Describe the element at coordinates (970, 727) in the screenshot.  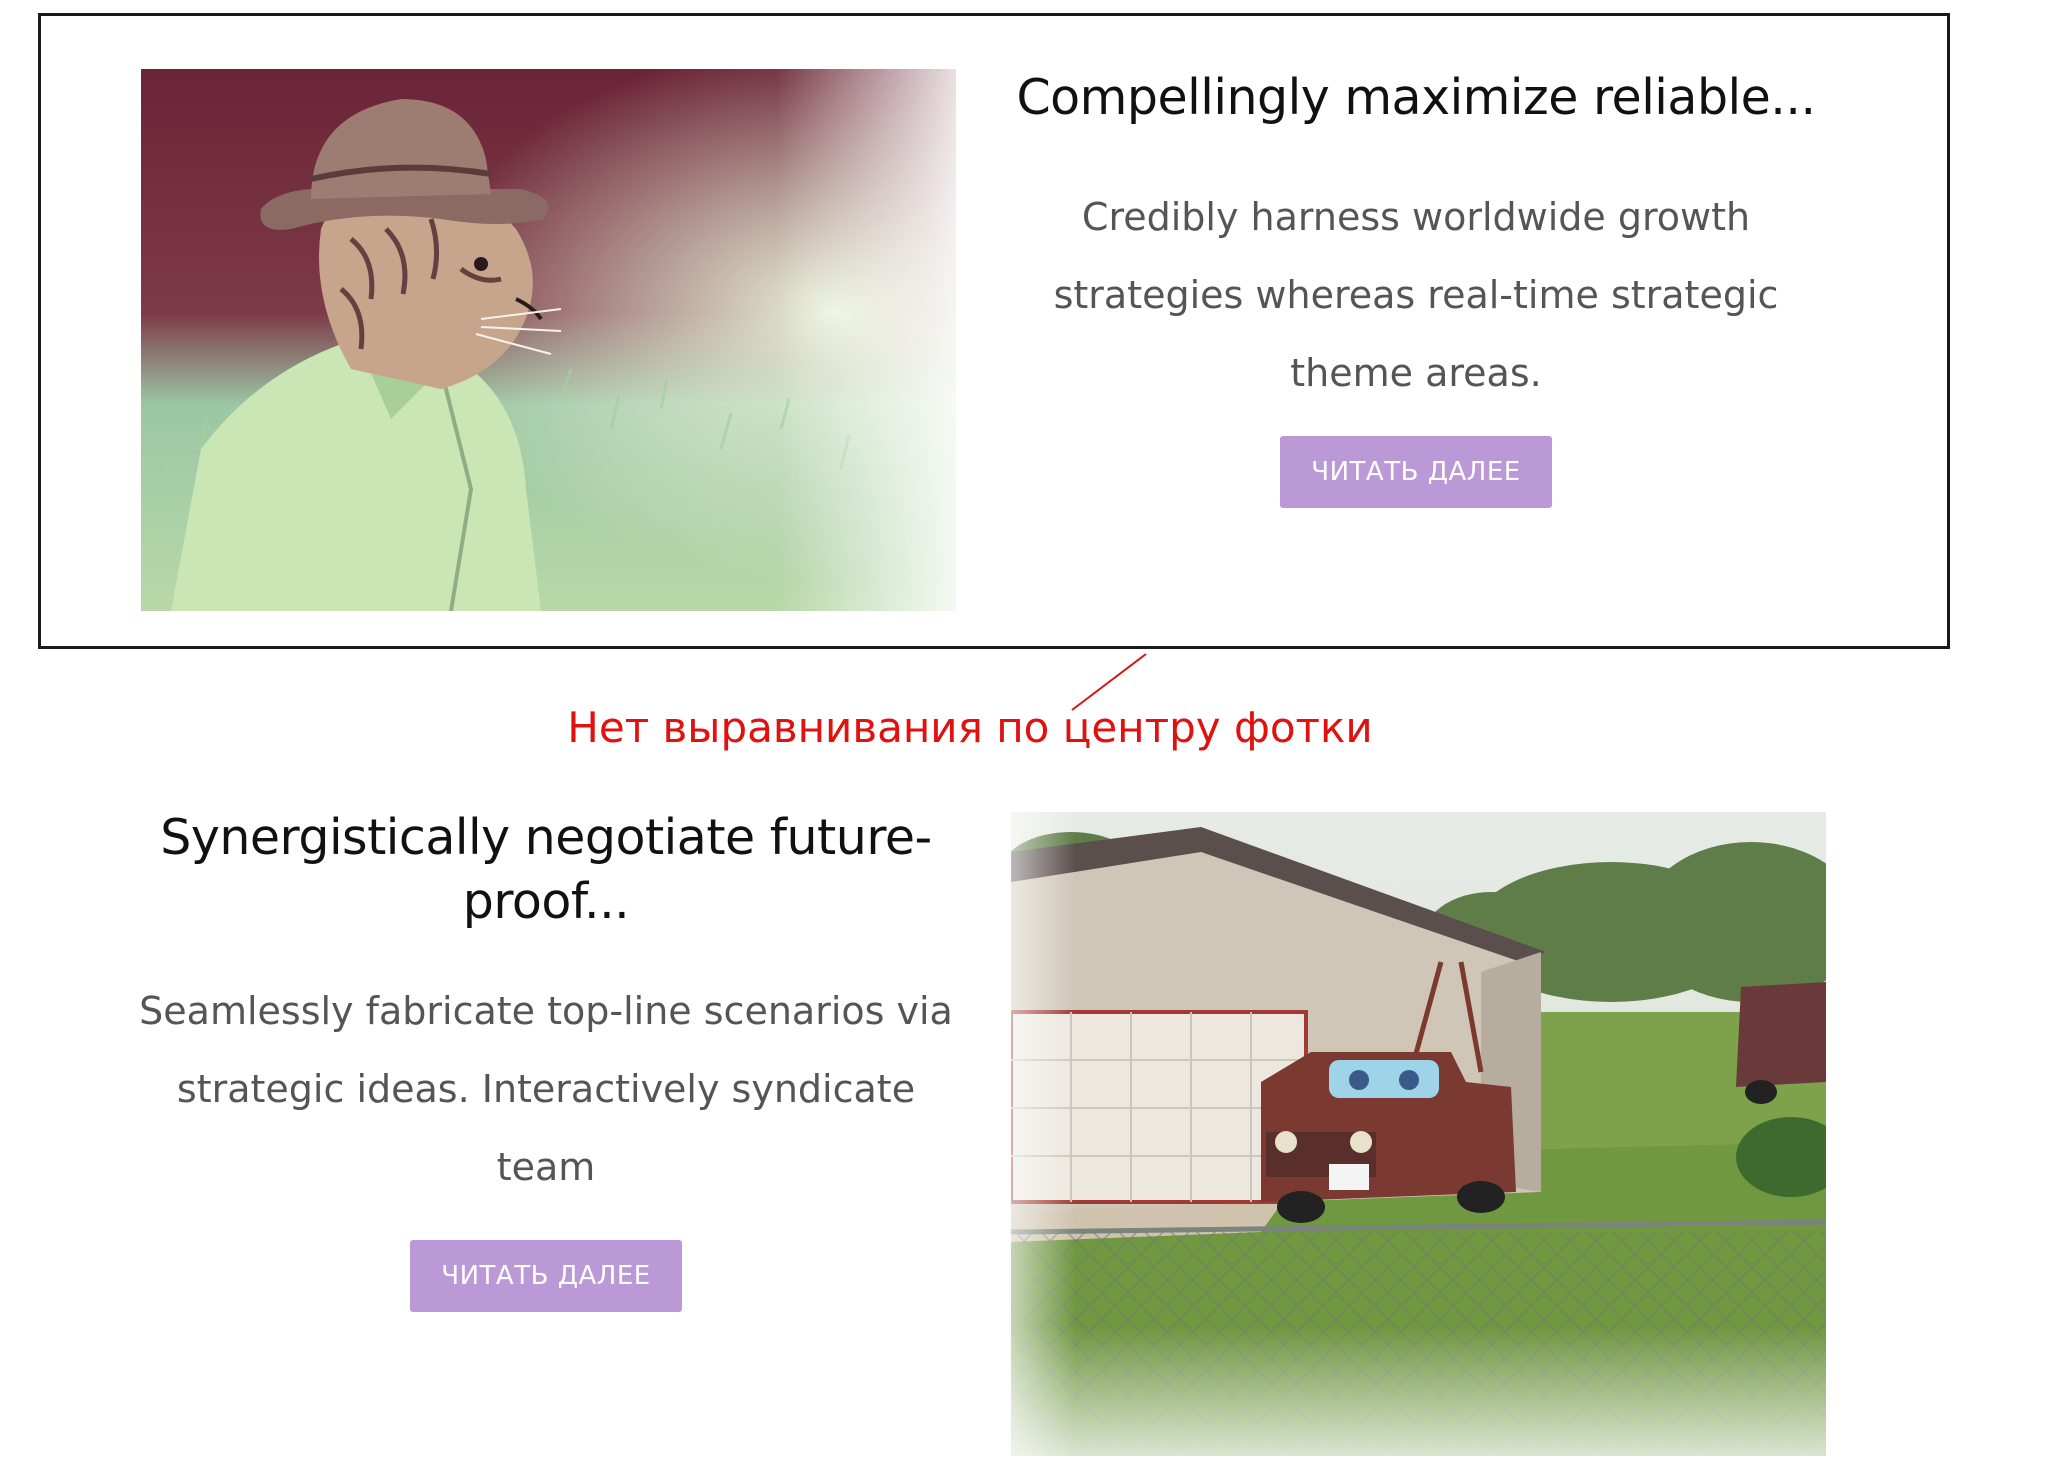
I see `annotation-note: Нет выравнивания по центру фотки` at that location.